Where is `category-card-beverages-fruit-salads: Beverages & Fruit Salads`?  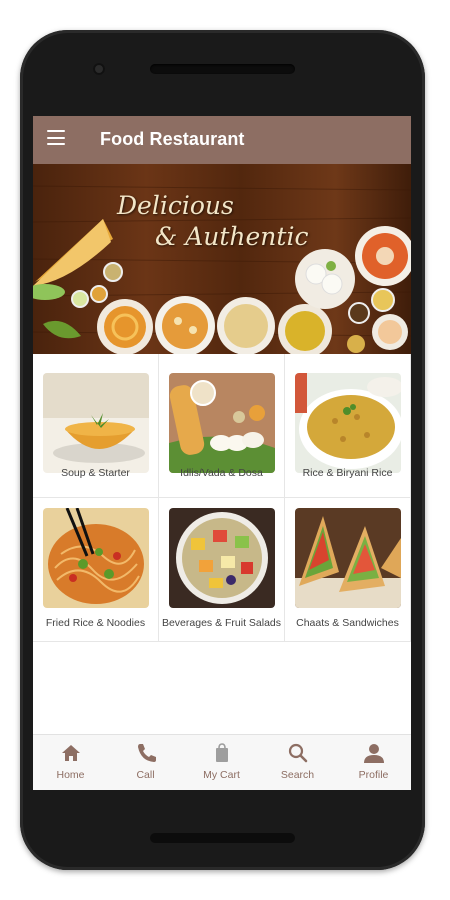
category-card-beverages-fruit-salads: Beverages & Fruit Salads is located at coordinates (222, 570).